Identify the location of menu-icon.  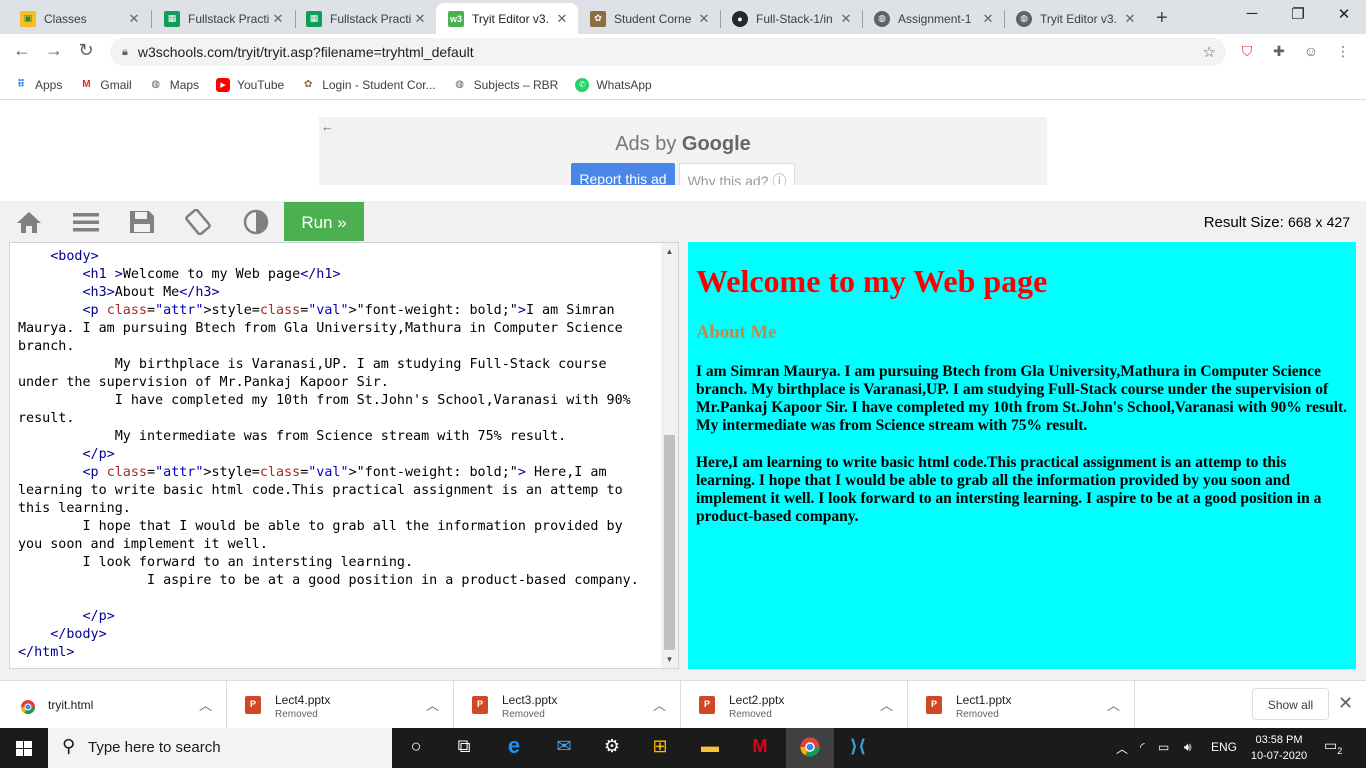
(86, 222).